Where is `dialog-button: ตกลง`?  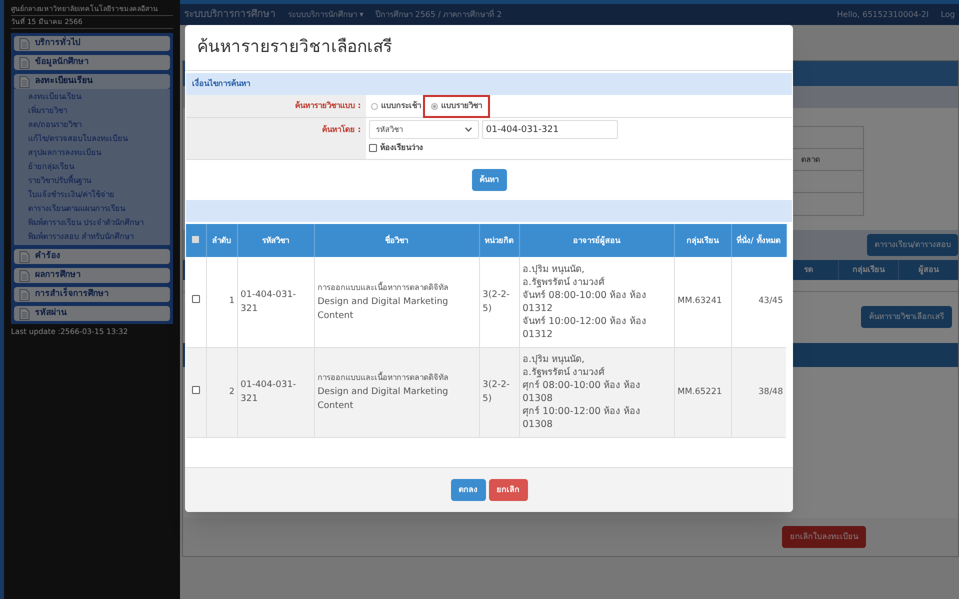 dialog-button: ตกลง is located at coordinates (468, 490).